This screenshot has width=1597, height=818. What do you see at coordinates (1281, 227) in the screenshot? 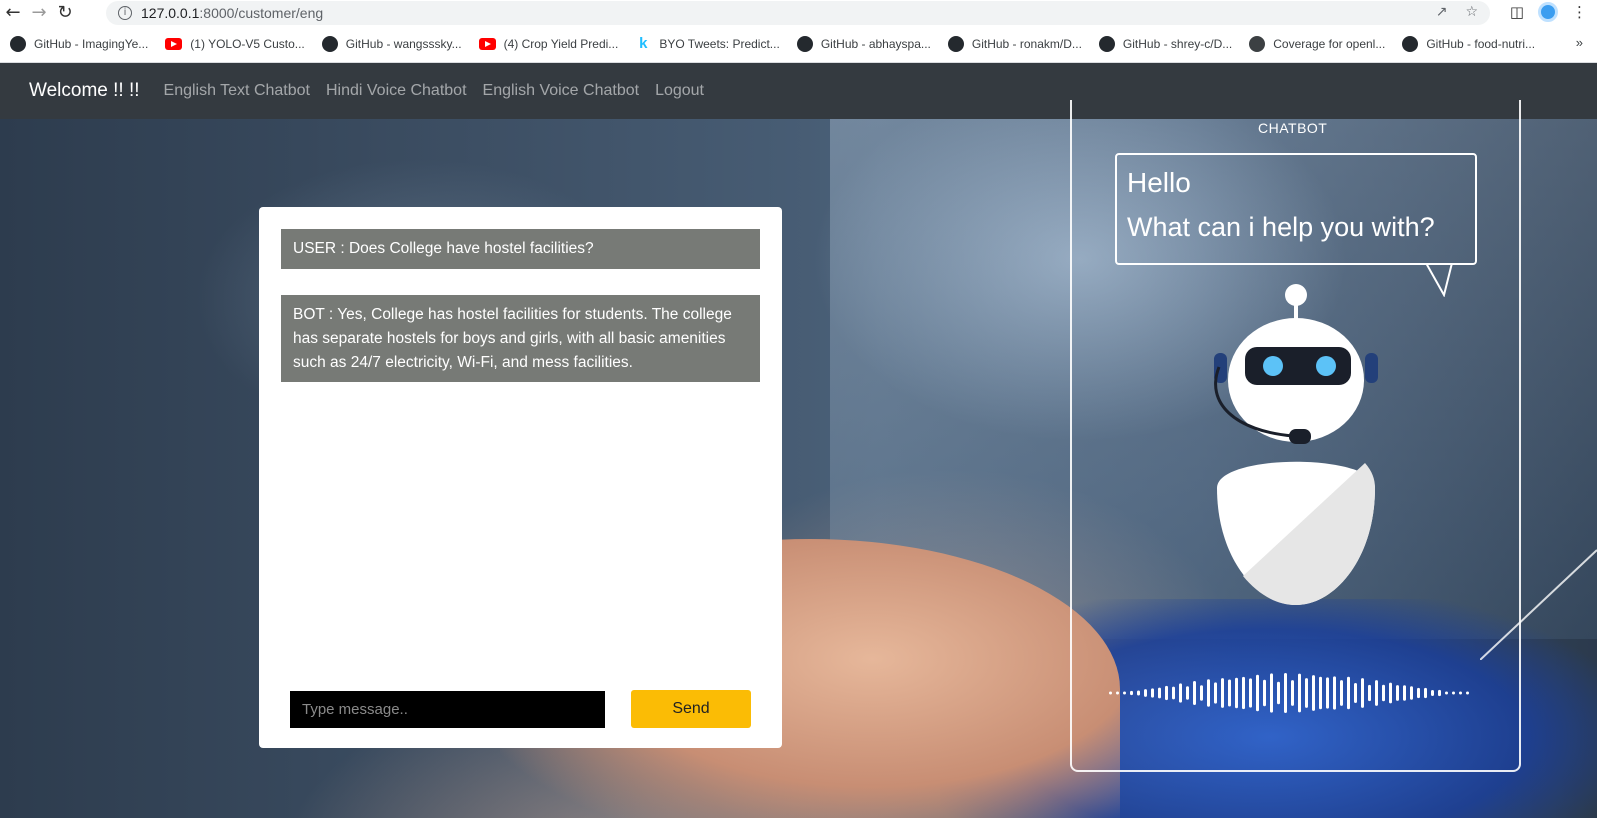
I see `bubble-question: What can i help you with?` at bounding box center [1281, 227].